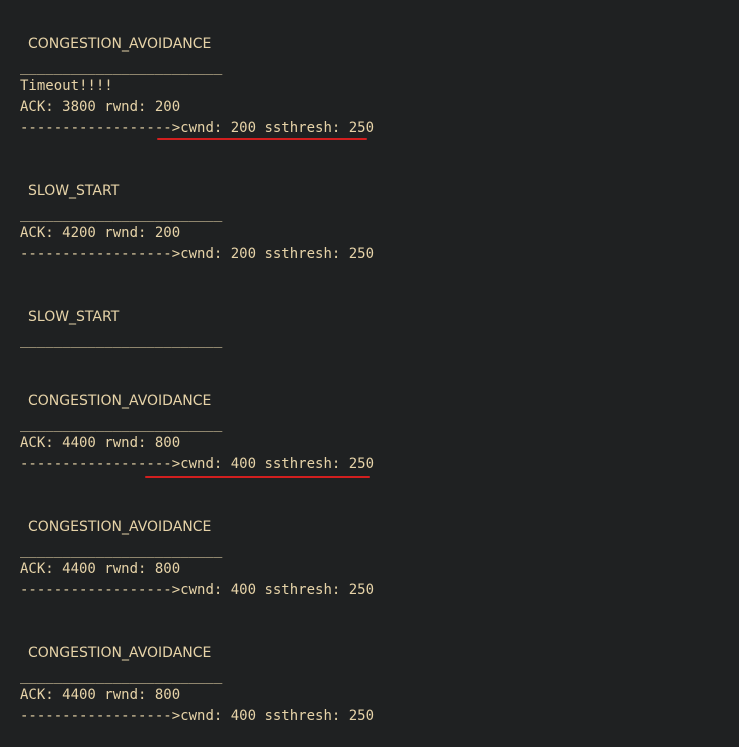 The height and width of the screenshot is (747, 739). I want to click on timeout-message: Timeout!!!!, so click(66, 86).